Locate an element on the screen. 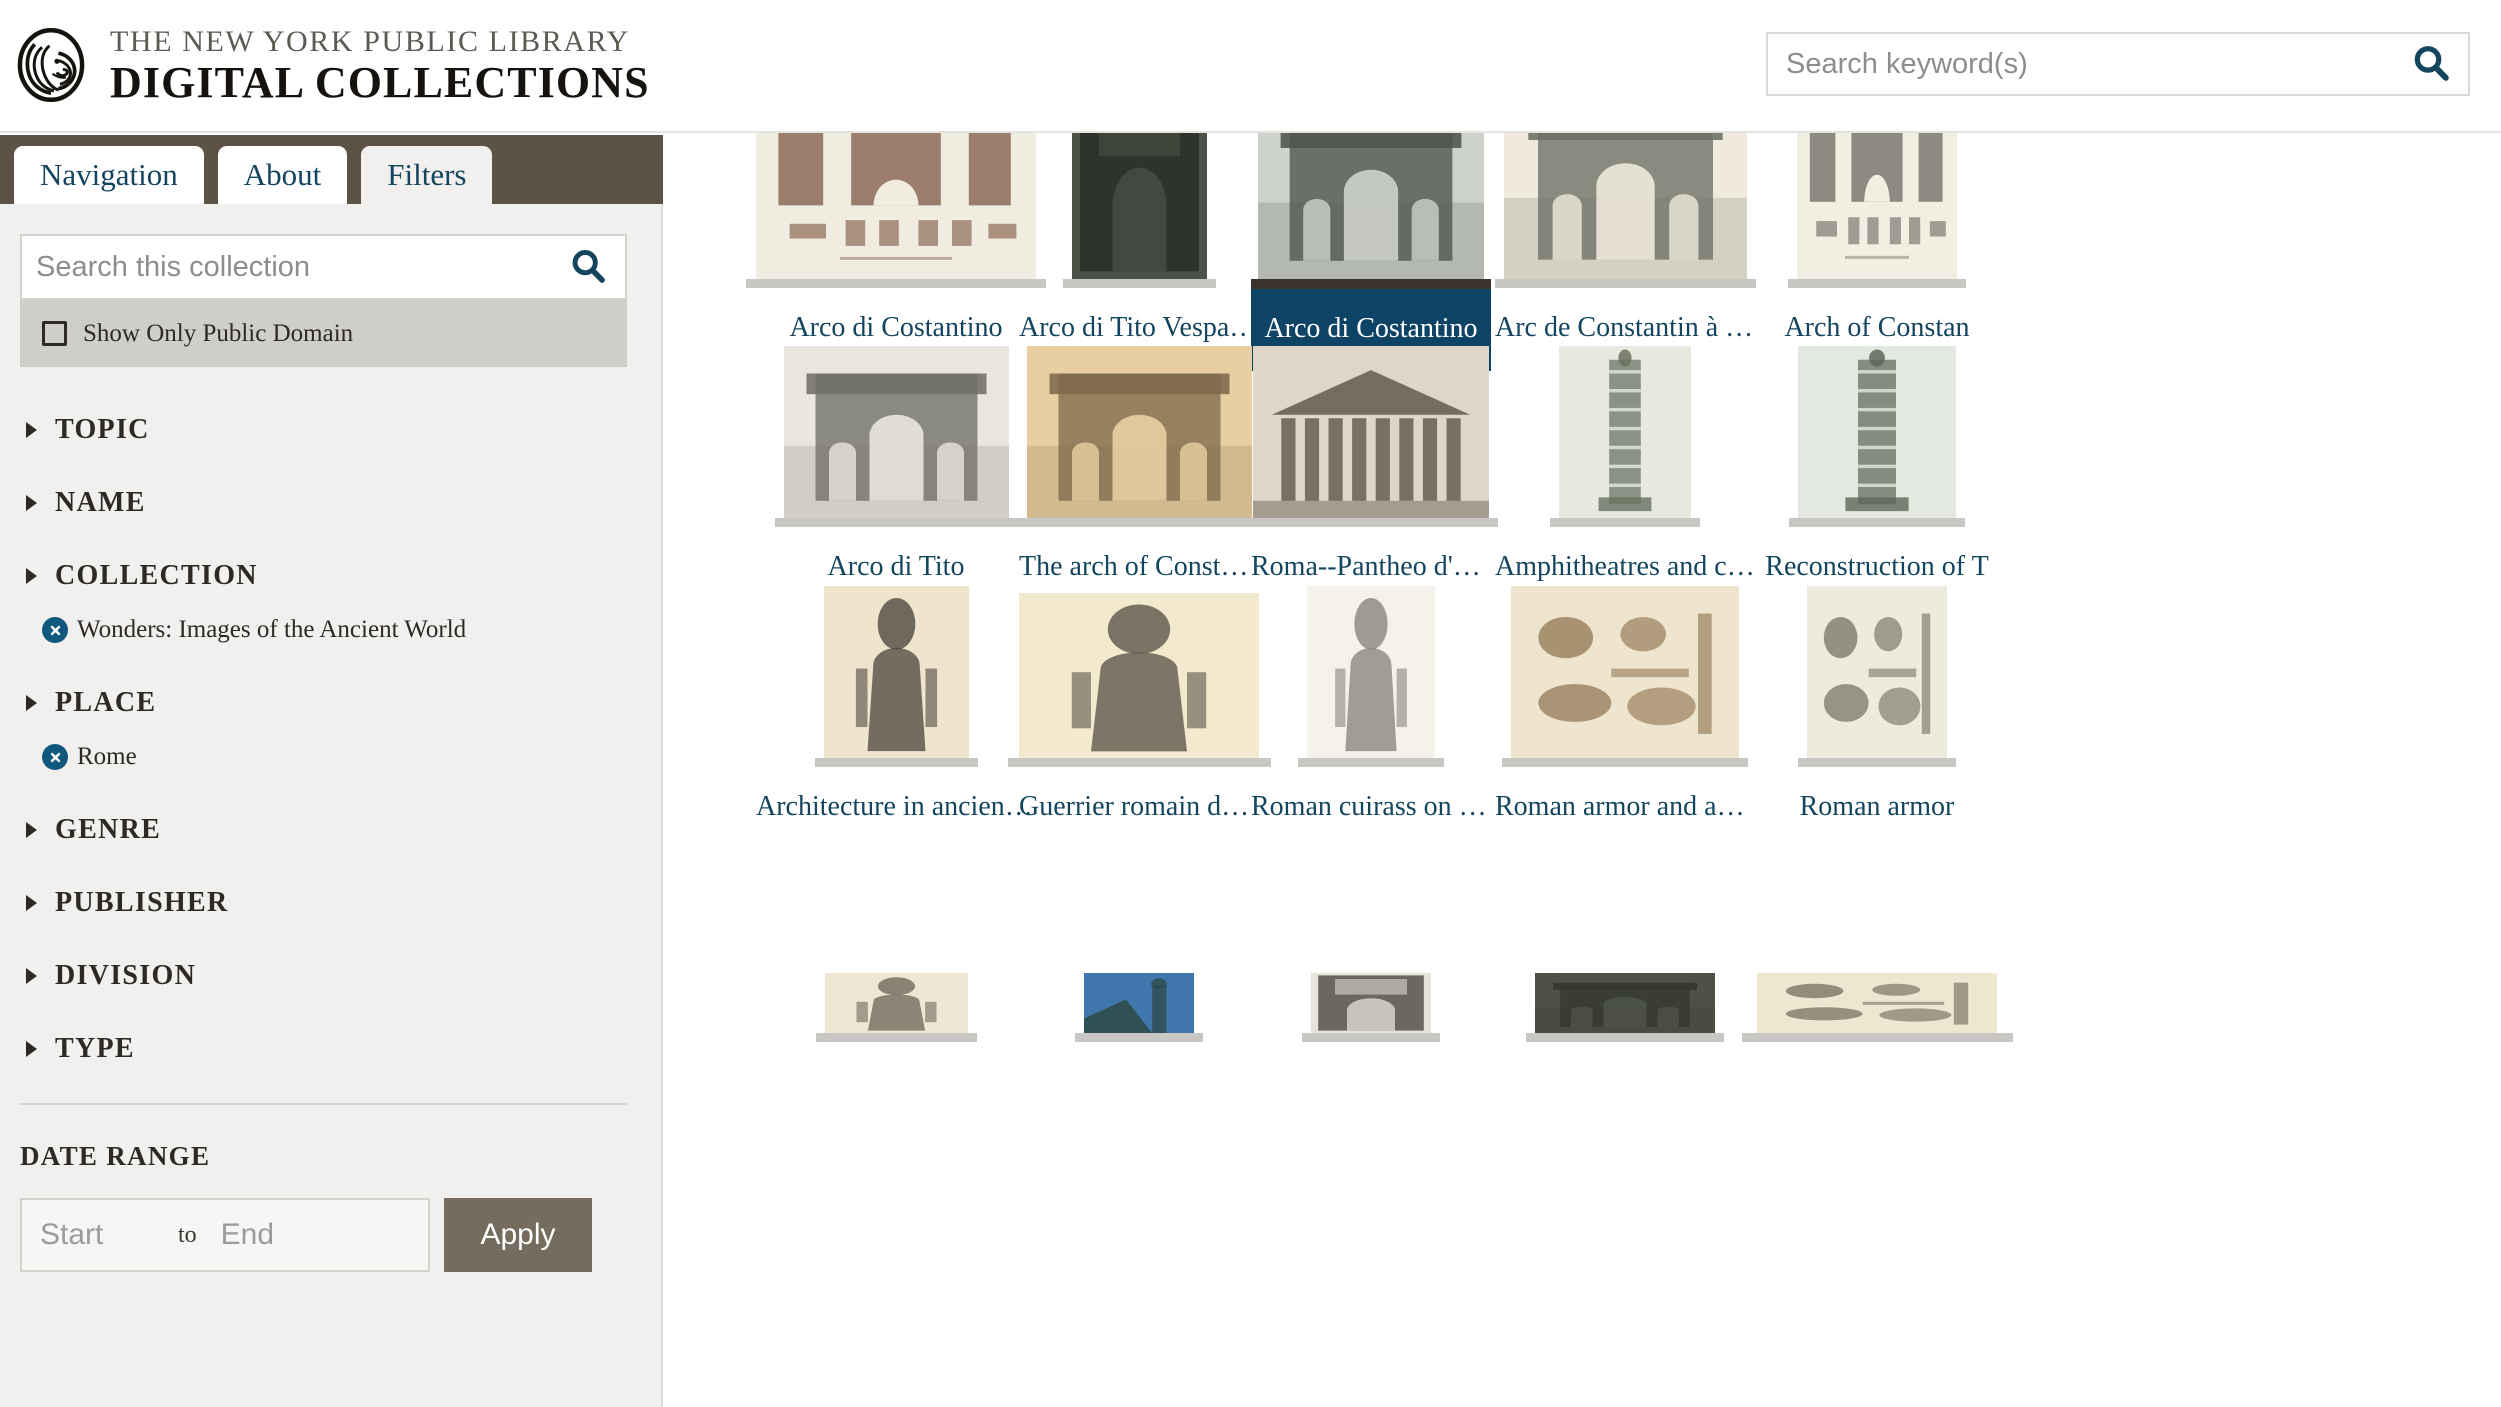  facet-division: DIVISION is located at coordinates (323, 975).